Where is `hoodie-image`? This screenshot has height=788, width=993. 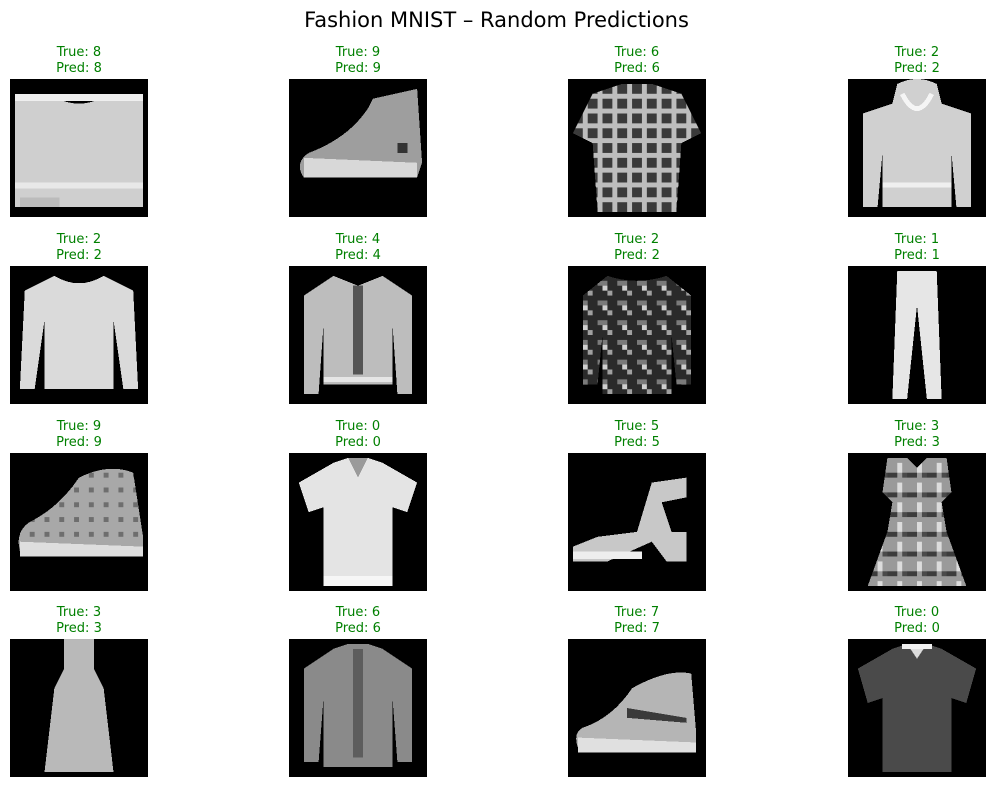 hoodie-image is located at coordinates (917, 148).